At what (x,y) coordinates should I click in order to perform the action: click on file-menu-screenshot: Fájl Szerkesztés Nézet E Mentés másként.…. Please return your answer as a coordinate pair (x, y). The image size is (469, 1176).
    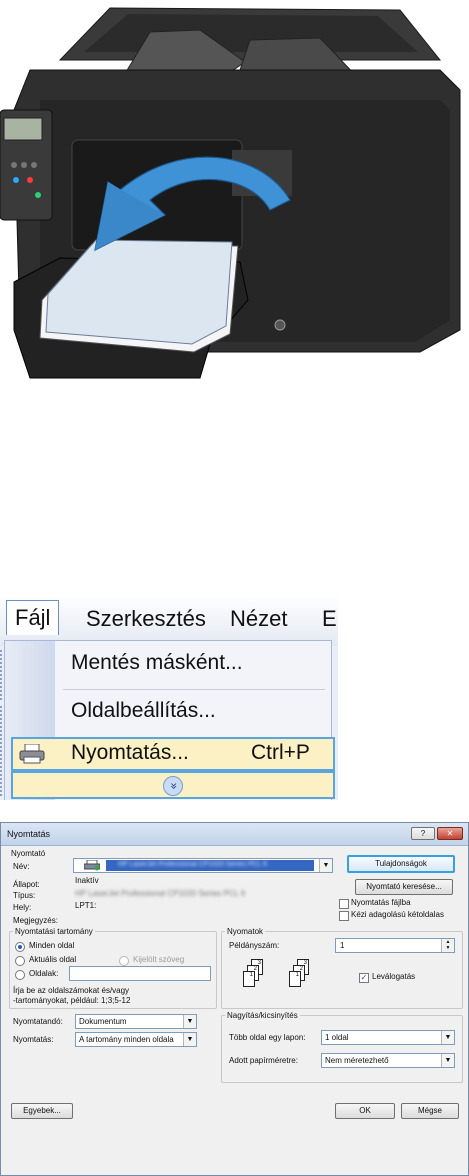
    Looking at the image, I should click on (169, 699).